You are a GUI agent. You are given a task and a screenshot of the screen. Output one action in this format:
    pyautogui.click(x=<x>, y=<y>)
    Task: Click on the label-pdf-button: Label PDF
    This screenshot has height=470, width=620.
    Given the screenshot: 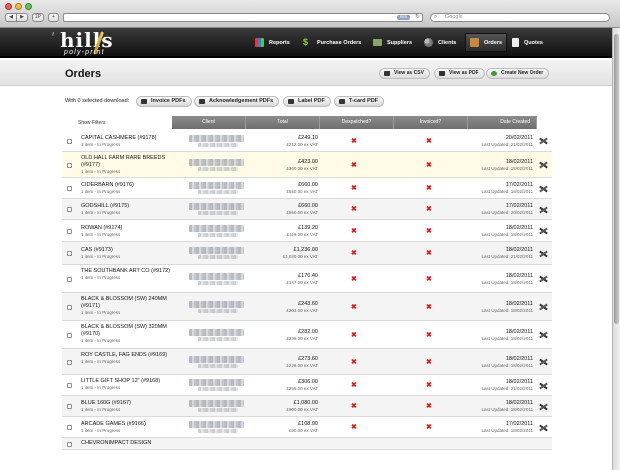 What is the action you would take?
    pyautogui.click(x=307, y=101)
    